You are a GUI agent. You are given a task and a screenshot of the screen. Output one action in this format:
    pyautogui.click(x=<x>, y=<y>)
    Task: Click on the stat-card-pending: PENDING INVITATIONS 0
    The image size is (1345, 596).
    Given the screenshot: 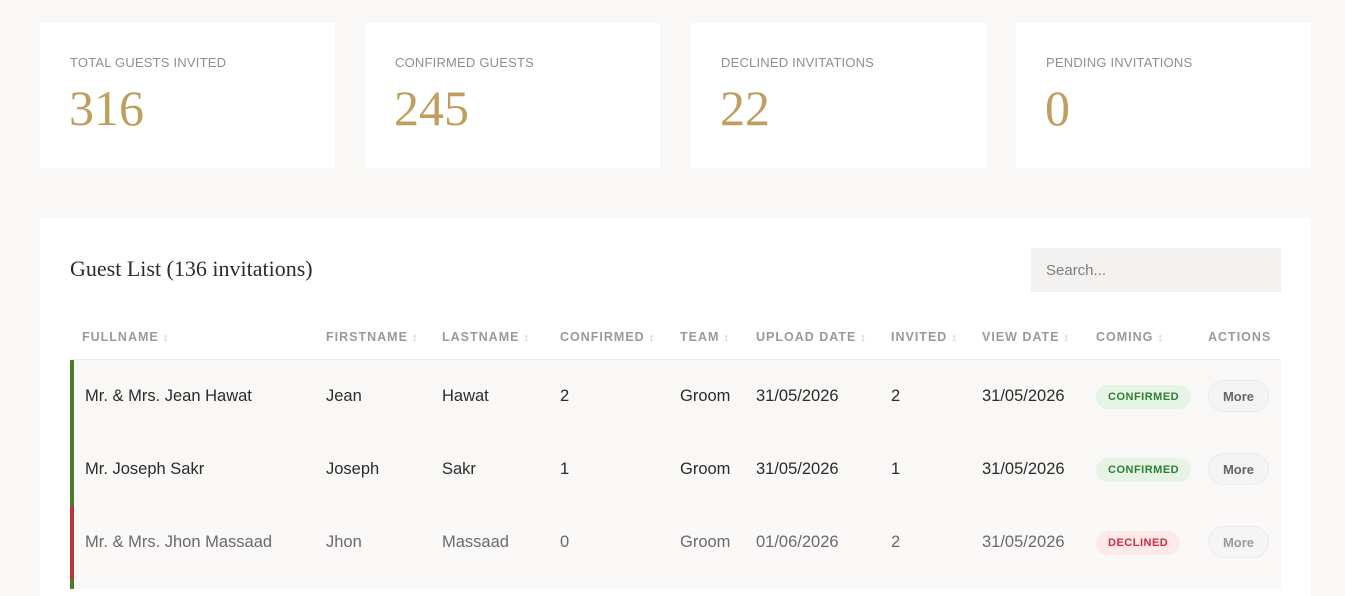 What is the action you would take?
    pyautogui.click(x=1163, y=95)
    